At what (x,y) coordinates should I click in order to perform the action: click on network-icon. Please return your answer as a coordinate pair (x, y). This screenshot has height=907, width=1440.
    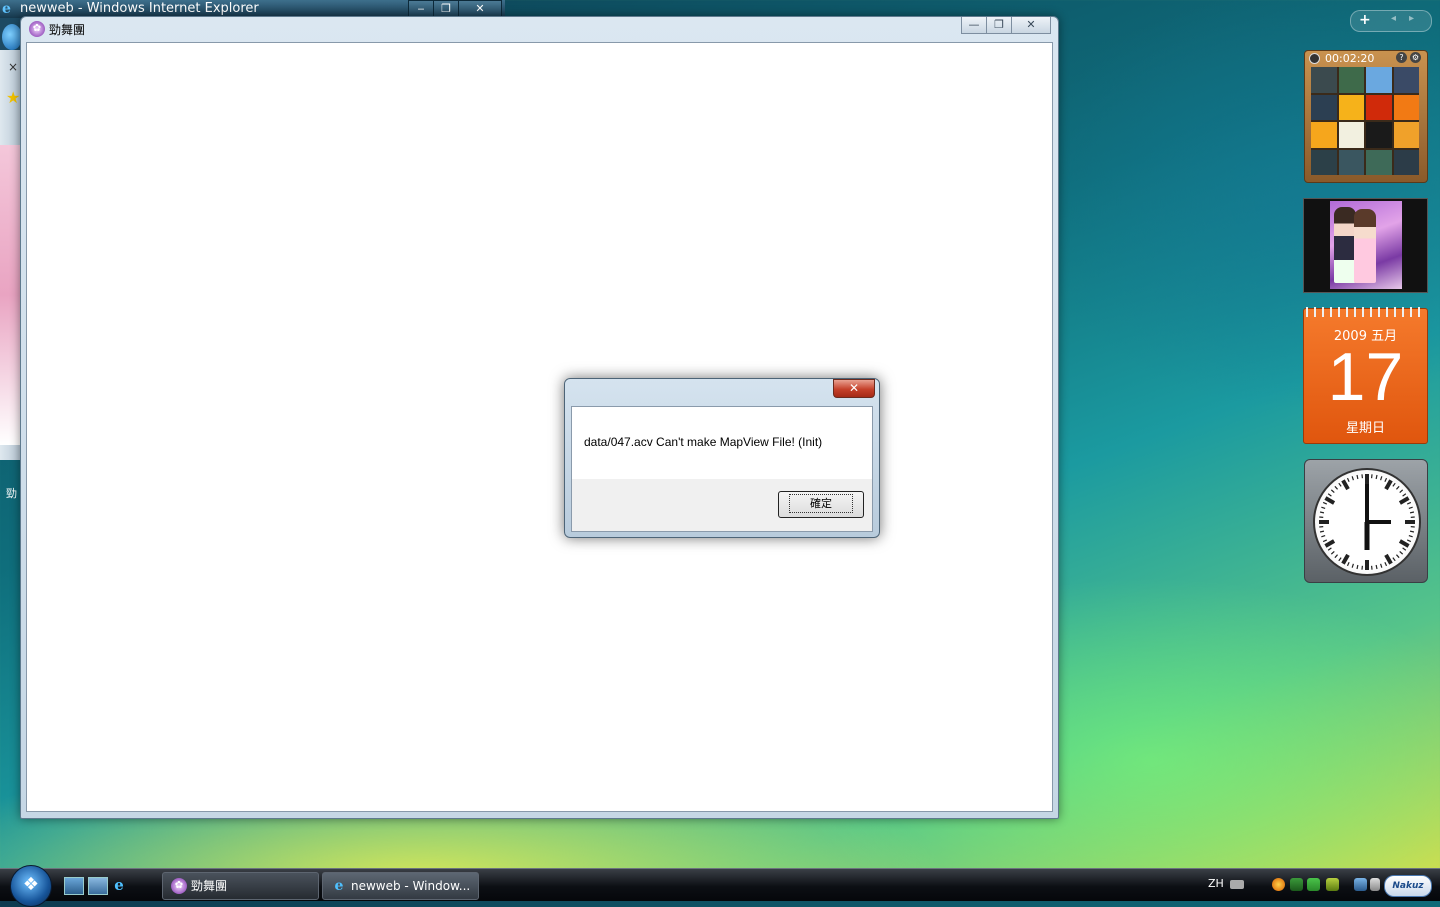
    Looking at the image, I should click on (1360, 884).